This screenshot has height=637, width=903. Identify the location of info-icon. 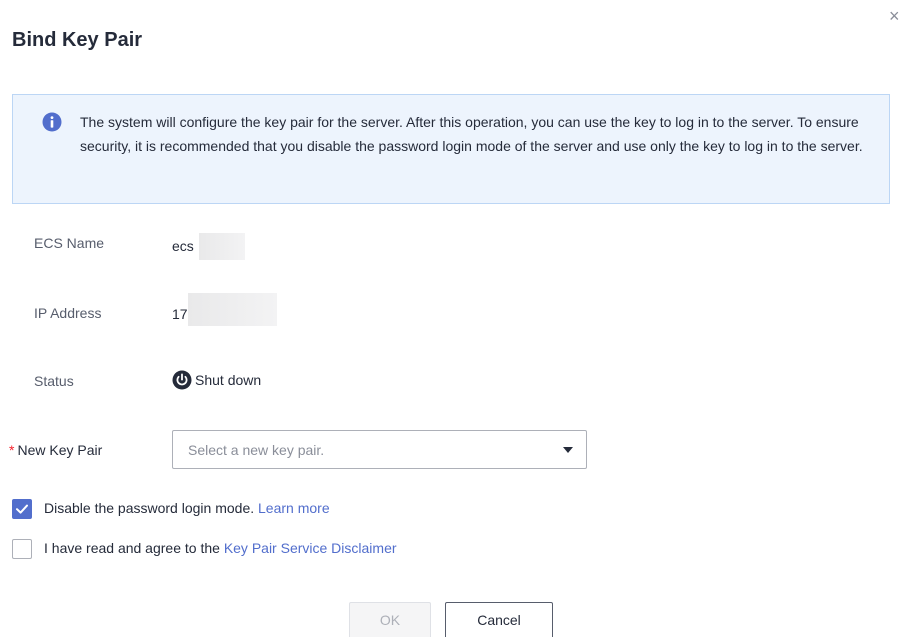
(52, 122).